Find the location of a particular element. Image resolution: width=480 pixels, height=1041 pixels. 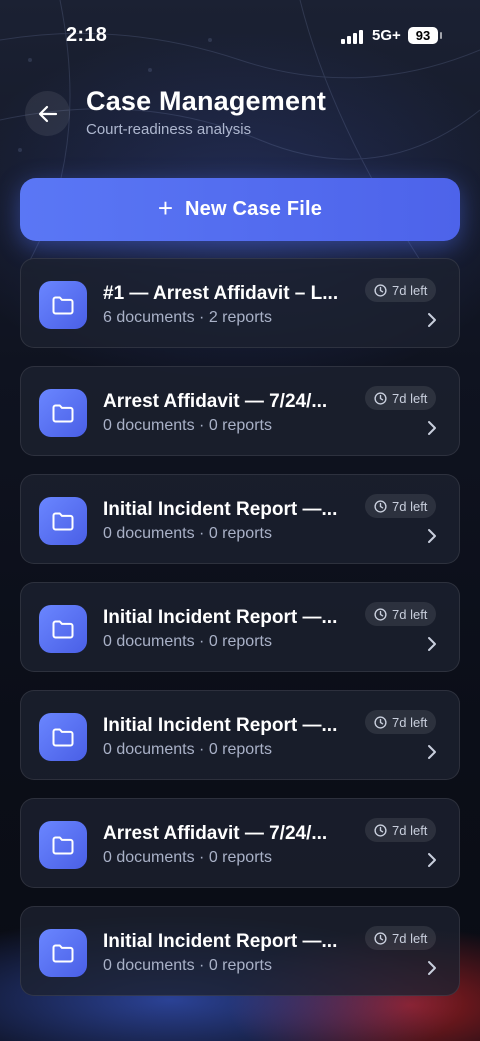

battery-icon: 93 is located at coordinates (423, 35).